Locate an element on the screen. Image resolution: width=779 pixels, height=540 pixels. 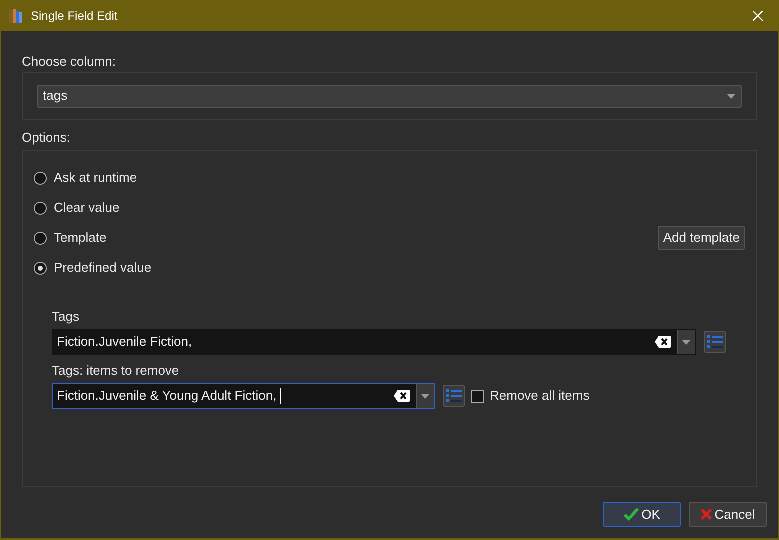
remove-items-label: Tags: items to remove is located at coordinates (116, 370).